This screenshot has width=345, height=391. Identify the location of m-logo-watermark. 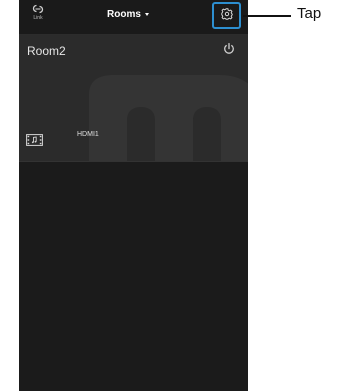
(168, 118).